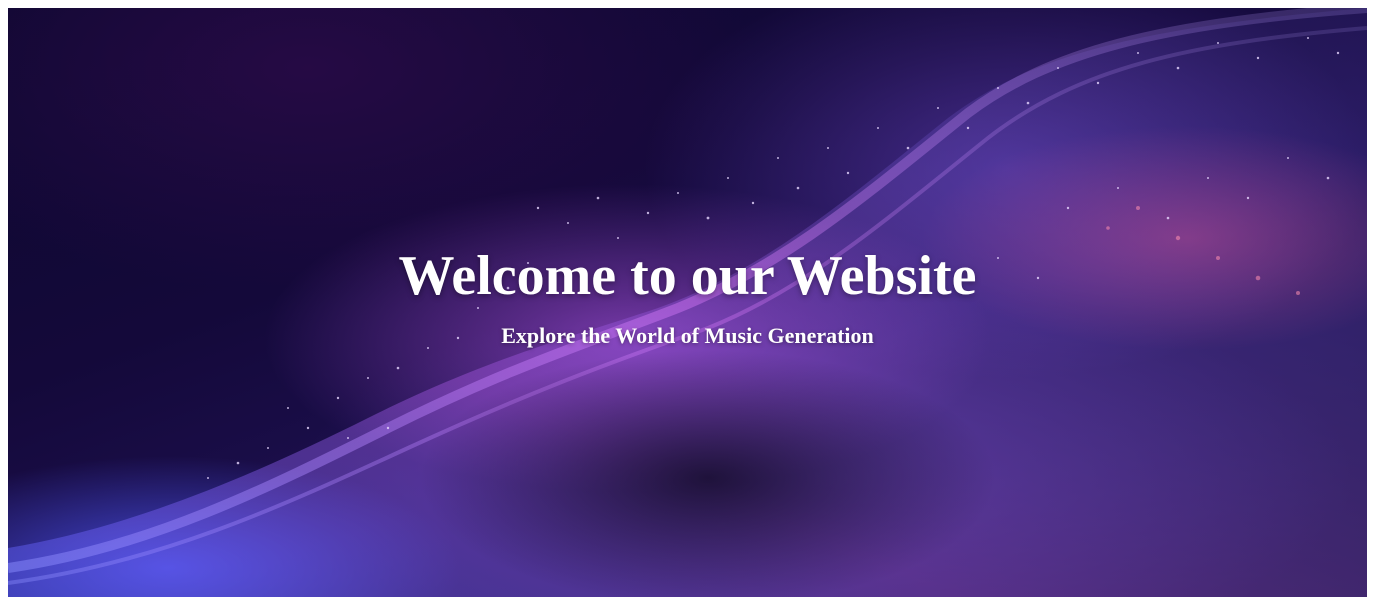 Image resolution: width=1375 pixels, height=597 pixels. Describe the element at coordinates (687, 276) in the screenshot. I see `hero-title: Welcome to our Website` at that location.